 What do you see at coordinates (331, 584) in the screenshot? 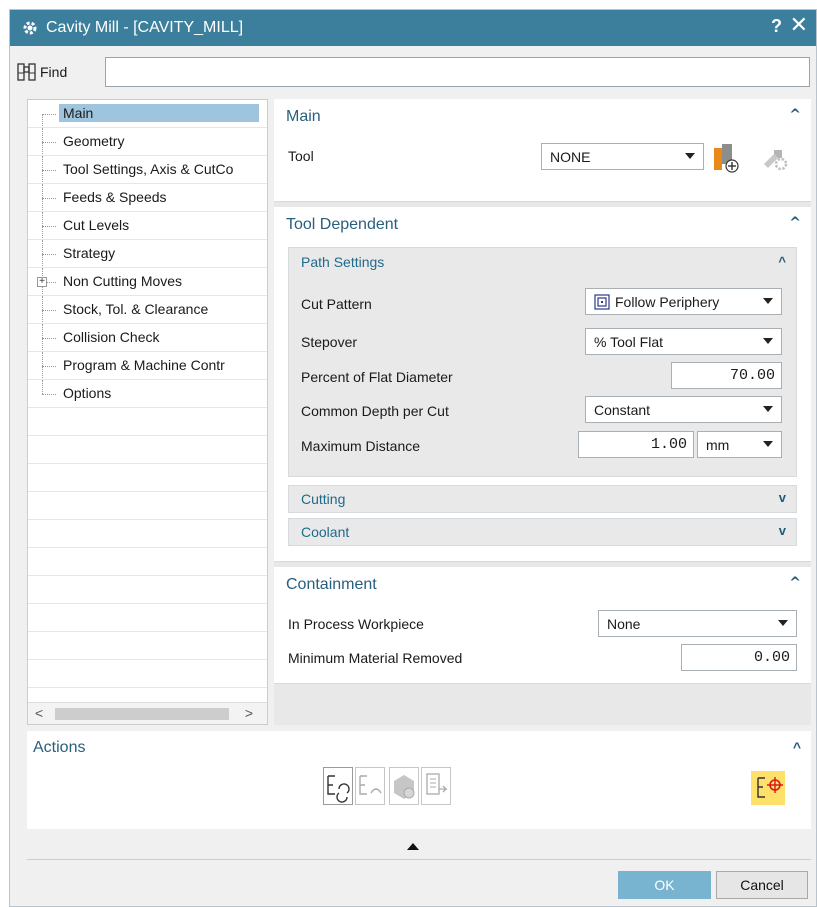
I see `containment-title: Containment` at bounding box center [331, 584].